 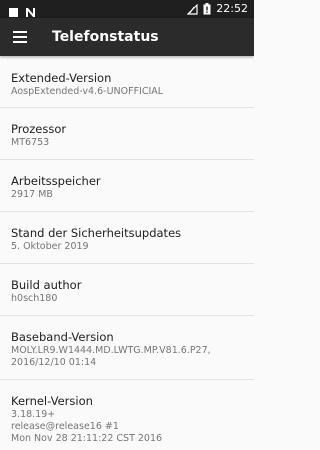 I want to click on list-item-summary: h0sch180, so click(x=34, y=298).